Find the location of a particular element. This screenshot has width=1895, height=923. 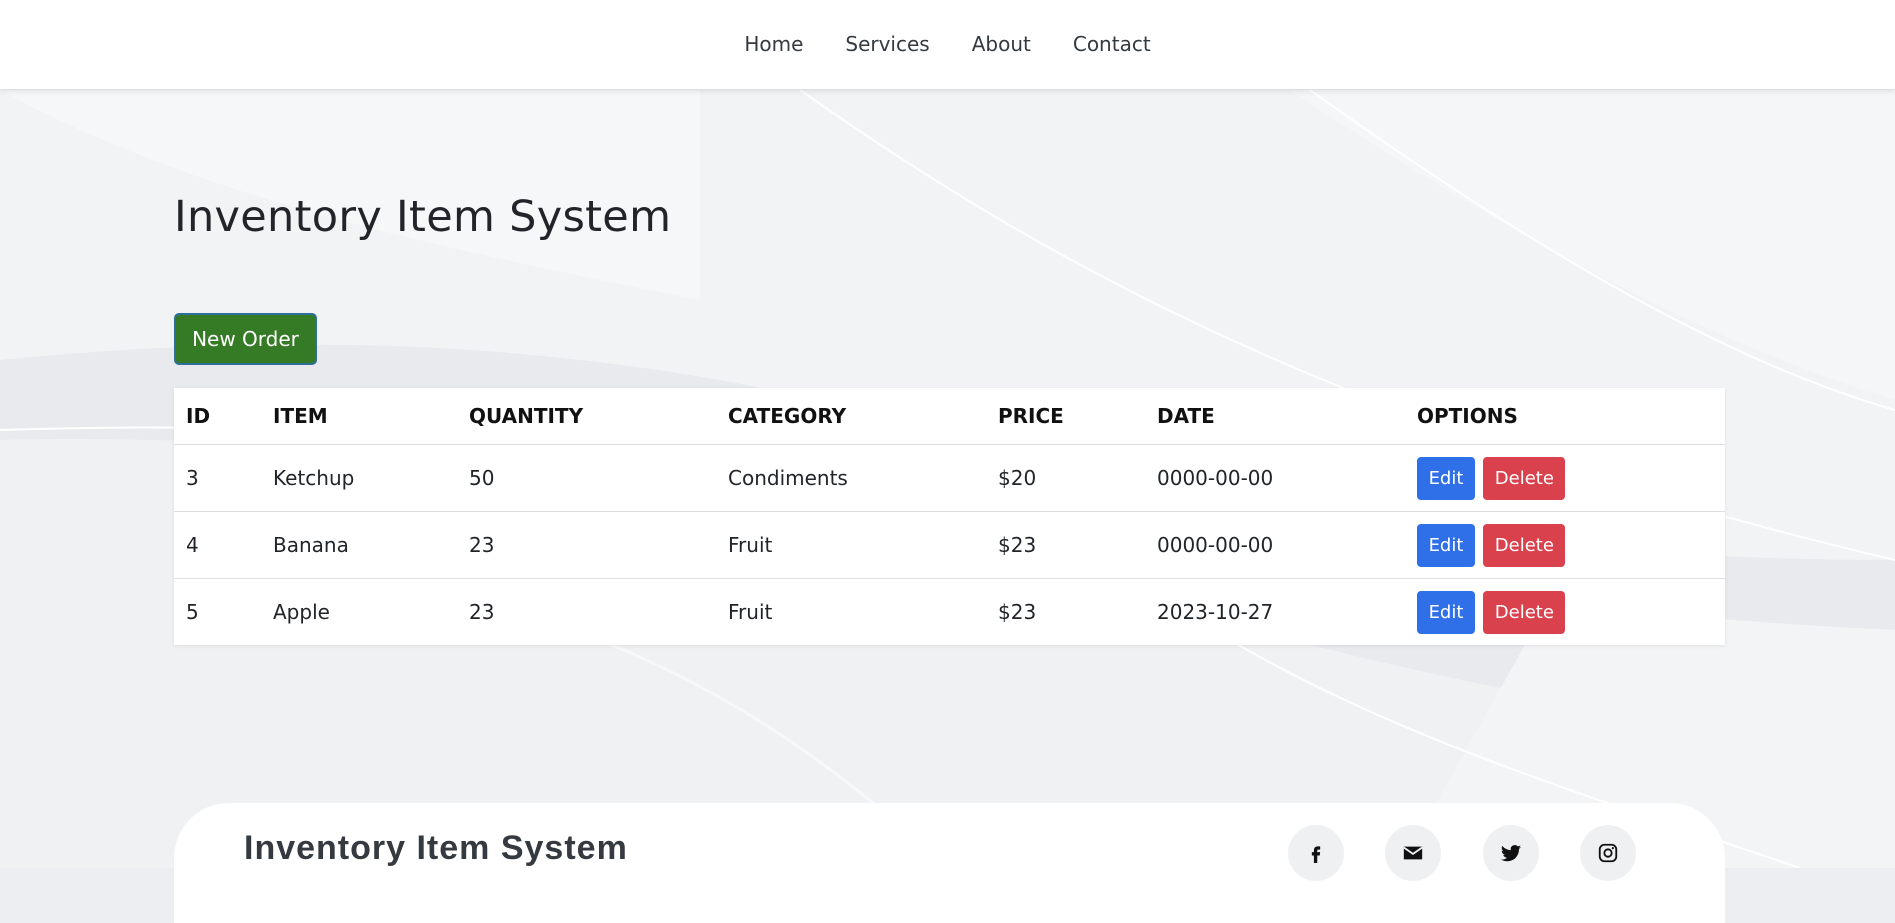

cell-item: Ketchup is located at coordinates (359, 478).